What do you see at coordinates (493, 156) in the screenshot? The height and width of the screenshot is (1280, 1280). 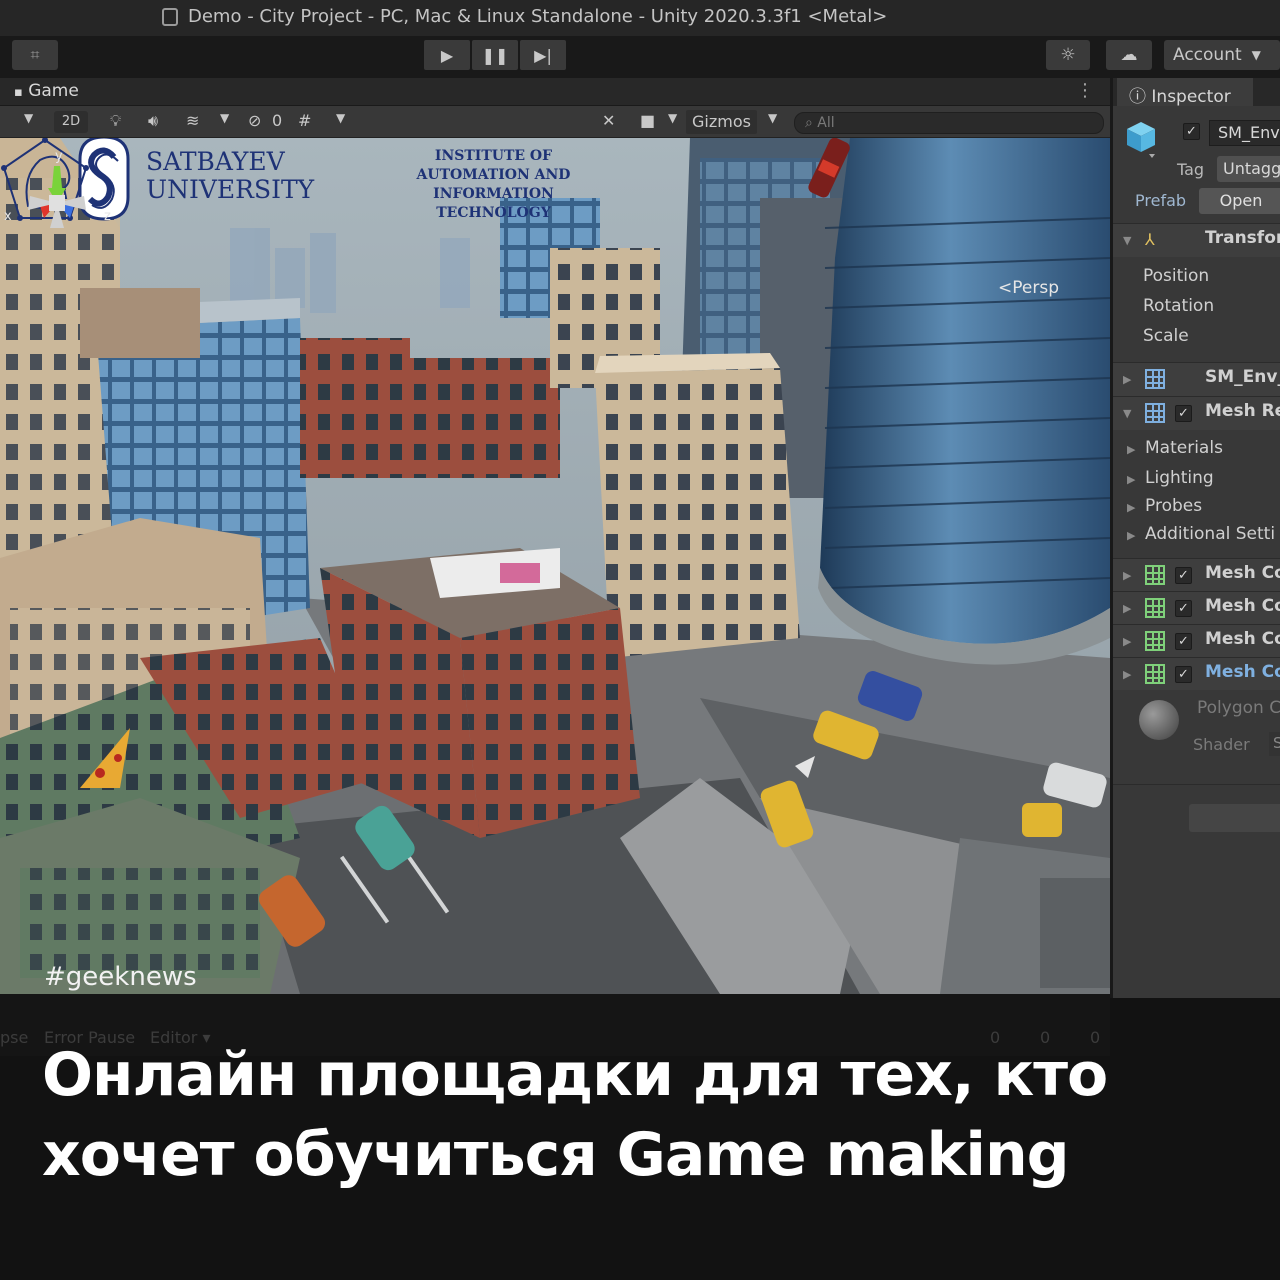 I see `institute-name-line1: INSTITUTE OF` at bounding box center [493, 156].